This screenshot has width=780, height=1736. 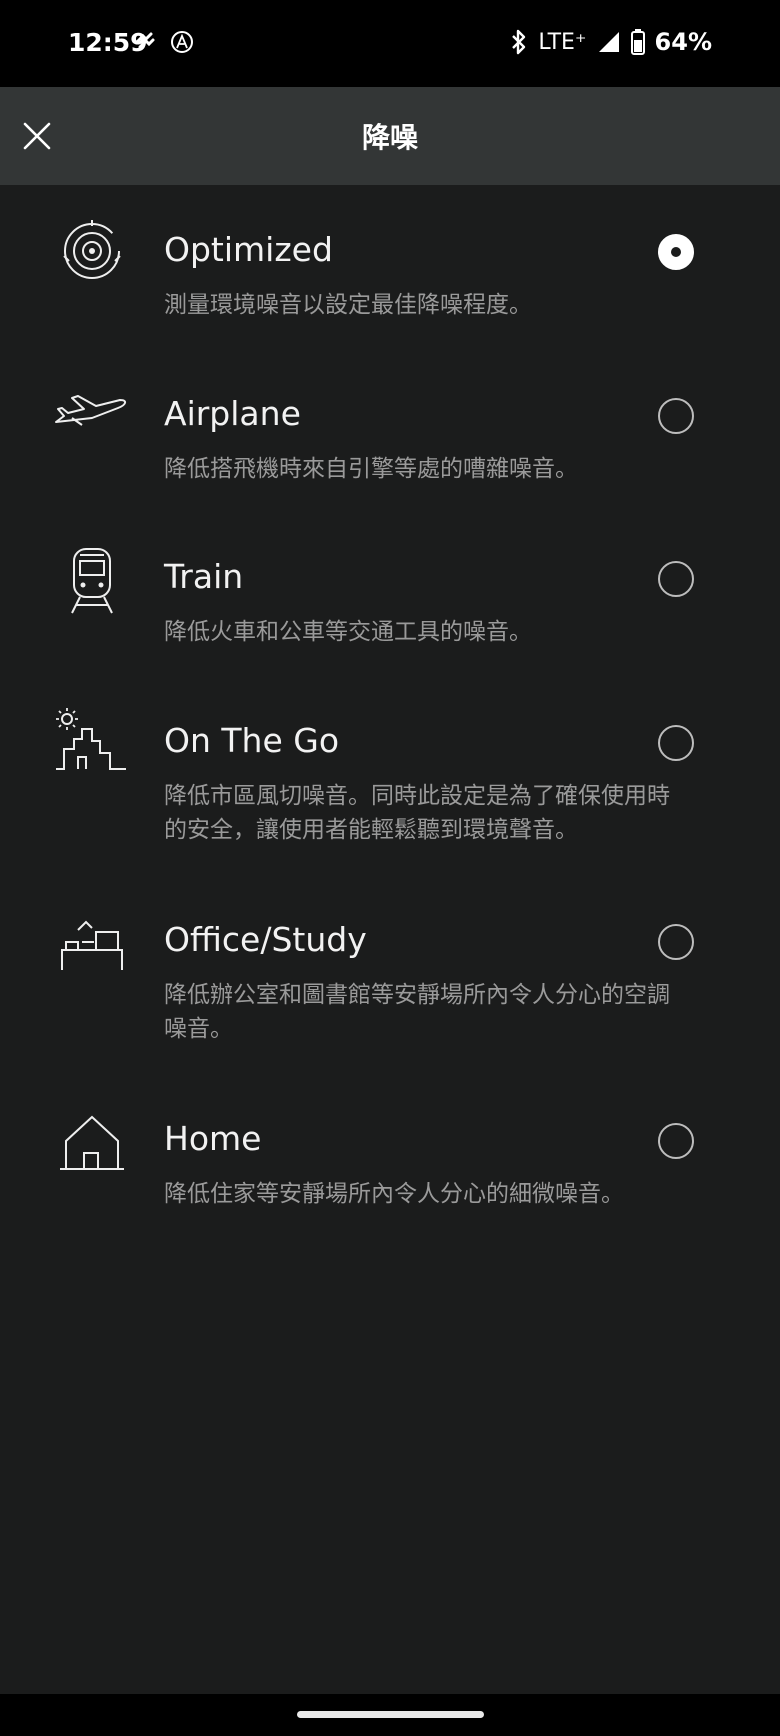 What do you see at coordinates (683, 42) in the screenshot?
I see `battery-level: 64%` at bounding box center [683, 42].